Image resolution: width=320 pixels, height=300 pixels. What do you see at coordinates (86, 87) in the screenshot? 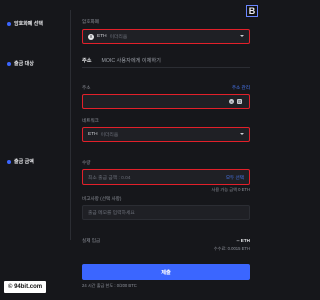
I see `address-label: 주소` at bounding box center [86, 87].